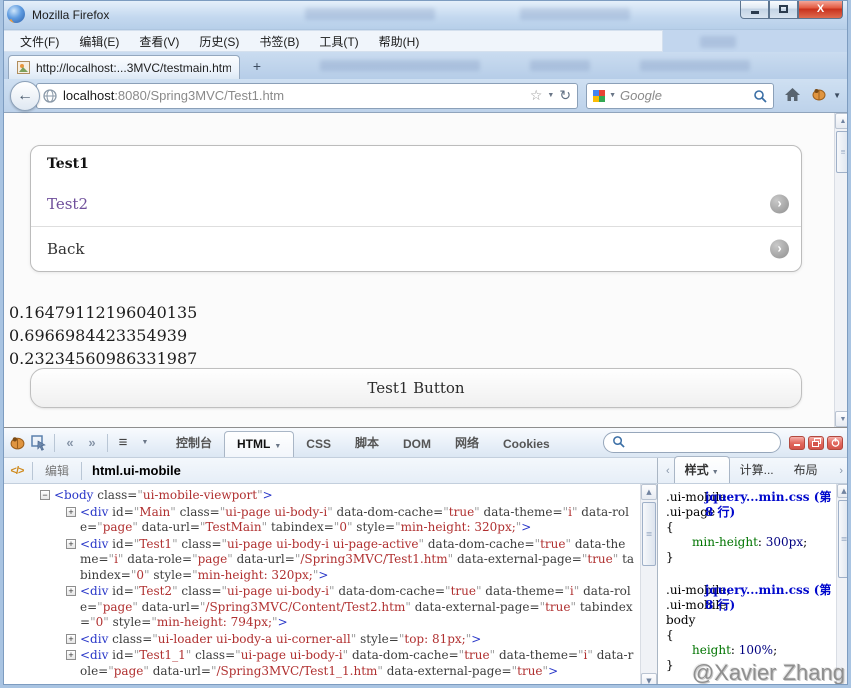 The image size is (851, 688). I want to click on panel-list-icon: ≡, so click(123, 443).